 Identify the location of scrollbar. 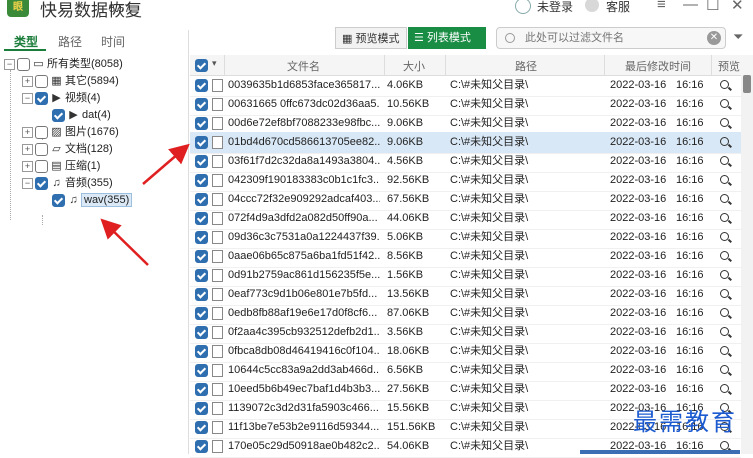
(747, 264).